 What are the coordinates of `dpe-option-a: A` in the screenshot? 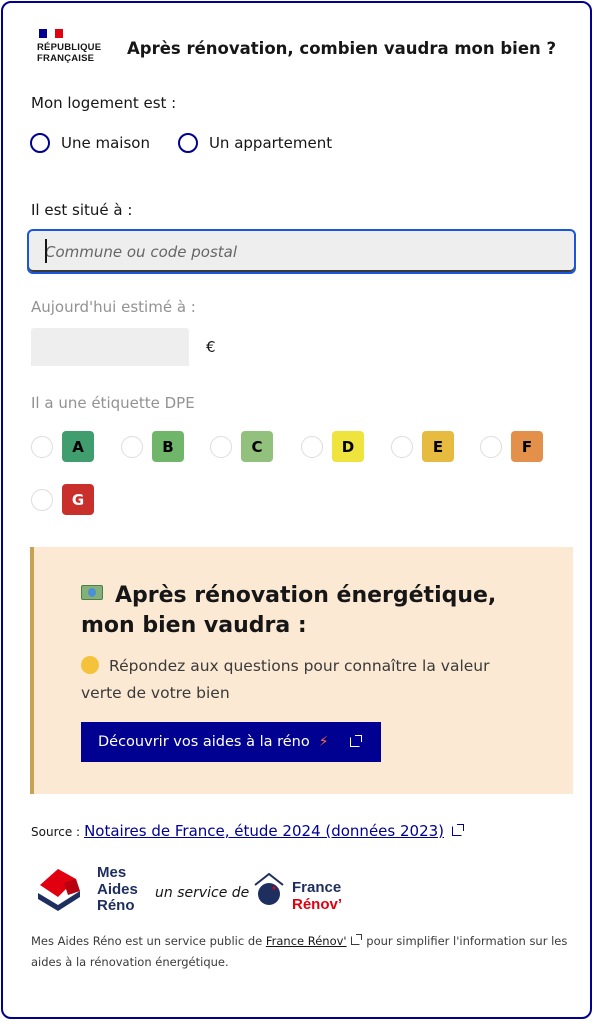 It's located at (62, 446).